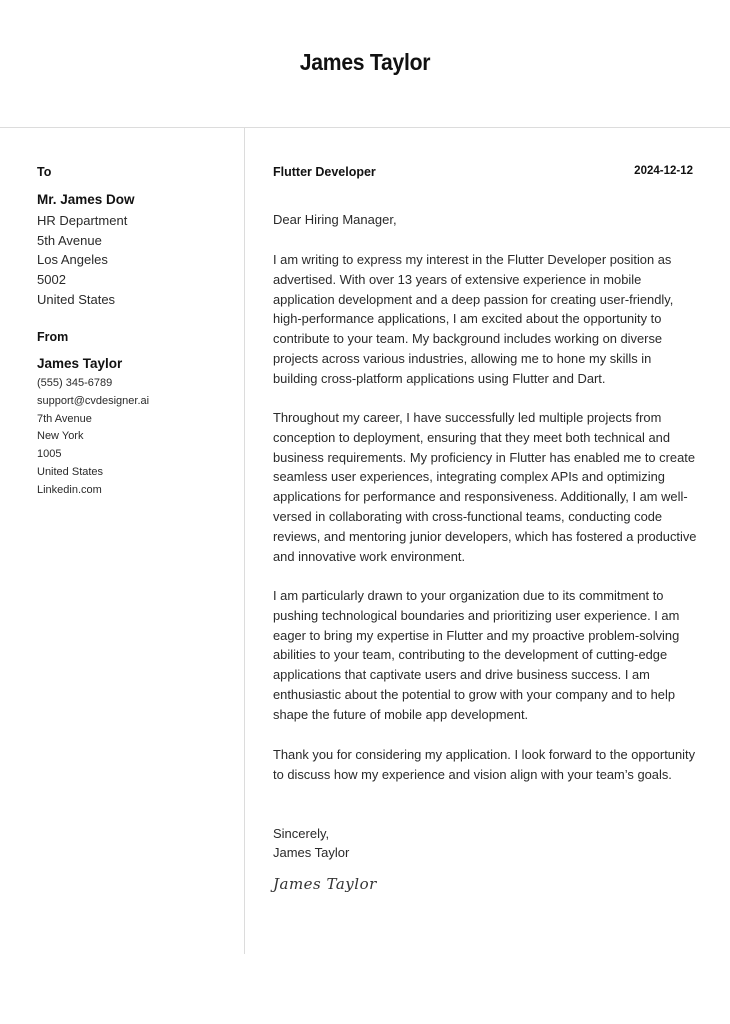  What do you see at coordinates (44, 172) in the screenshot?
I see `to-label: To` at bounding box center [44, 172].